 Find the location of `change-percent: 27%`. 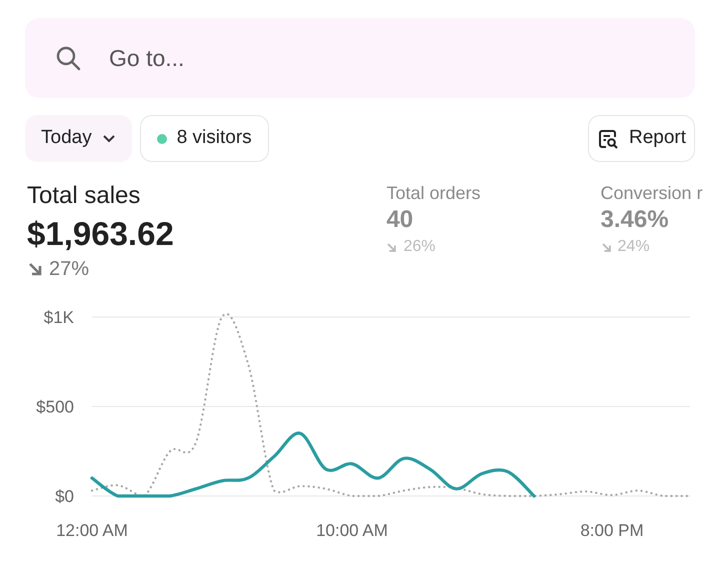

change-percent: 27% is located at coordinates (69, 269).